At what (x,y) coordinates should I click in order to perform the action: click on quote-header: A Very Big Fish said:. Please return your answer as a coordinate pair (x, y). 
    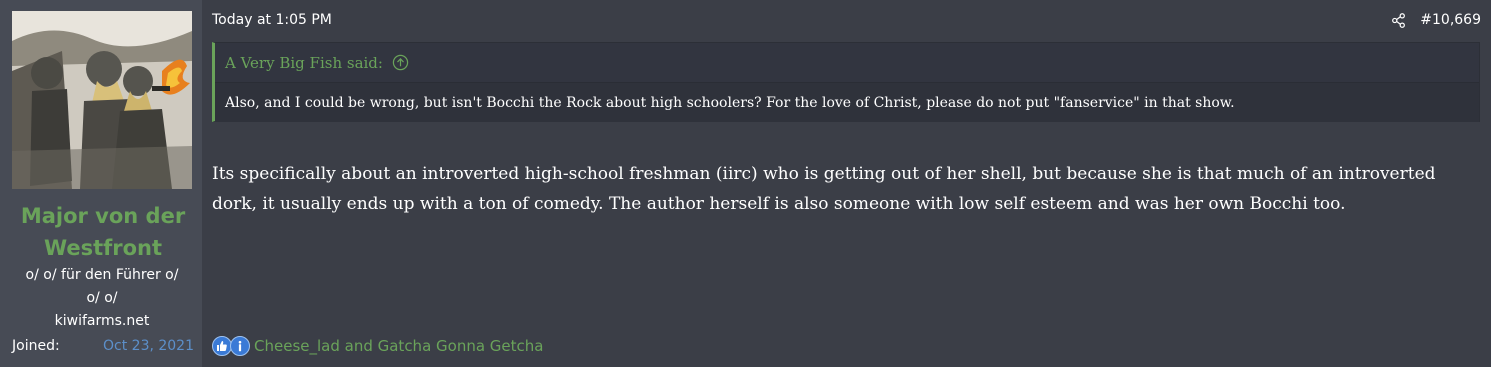
    Looking at the image, I should click on (847, 63).